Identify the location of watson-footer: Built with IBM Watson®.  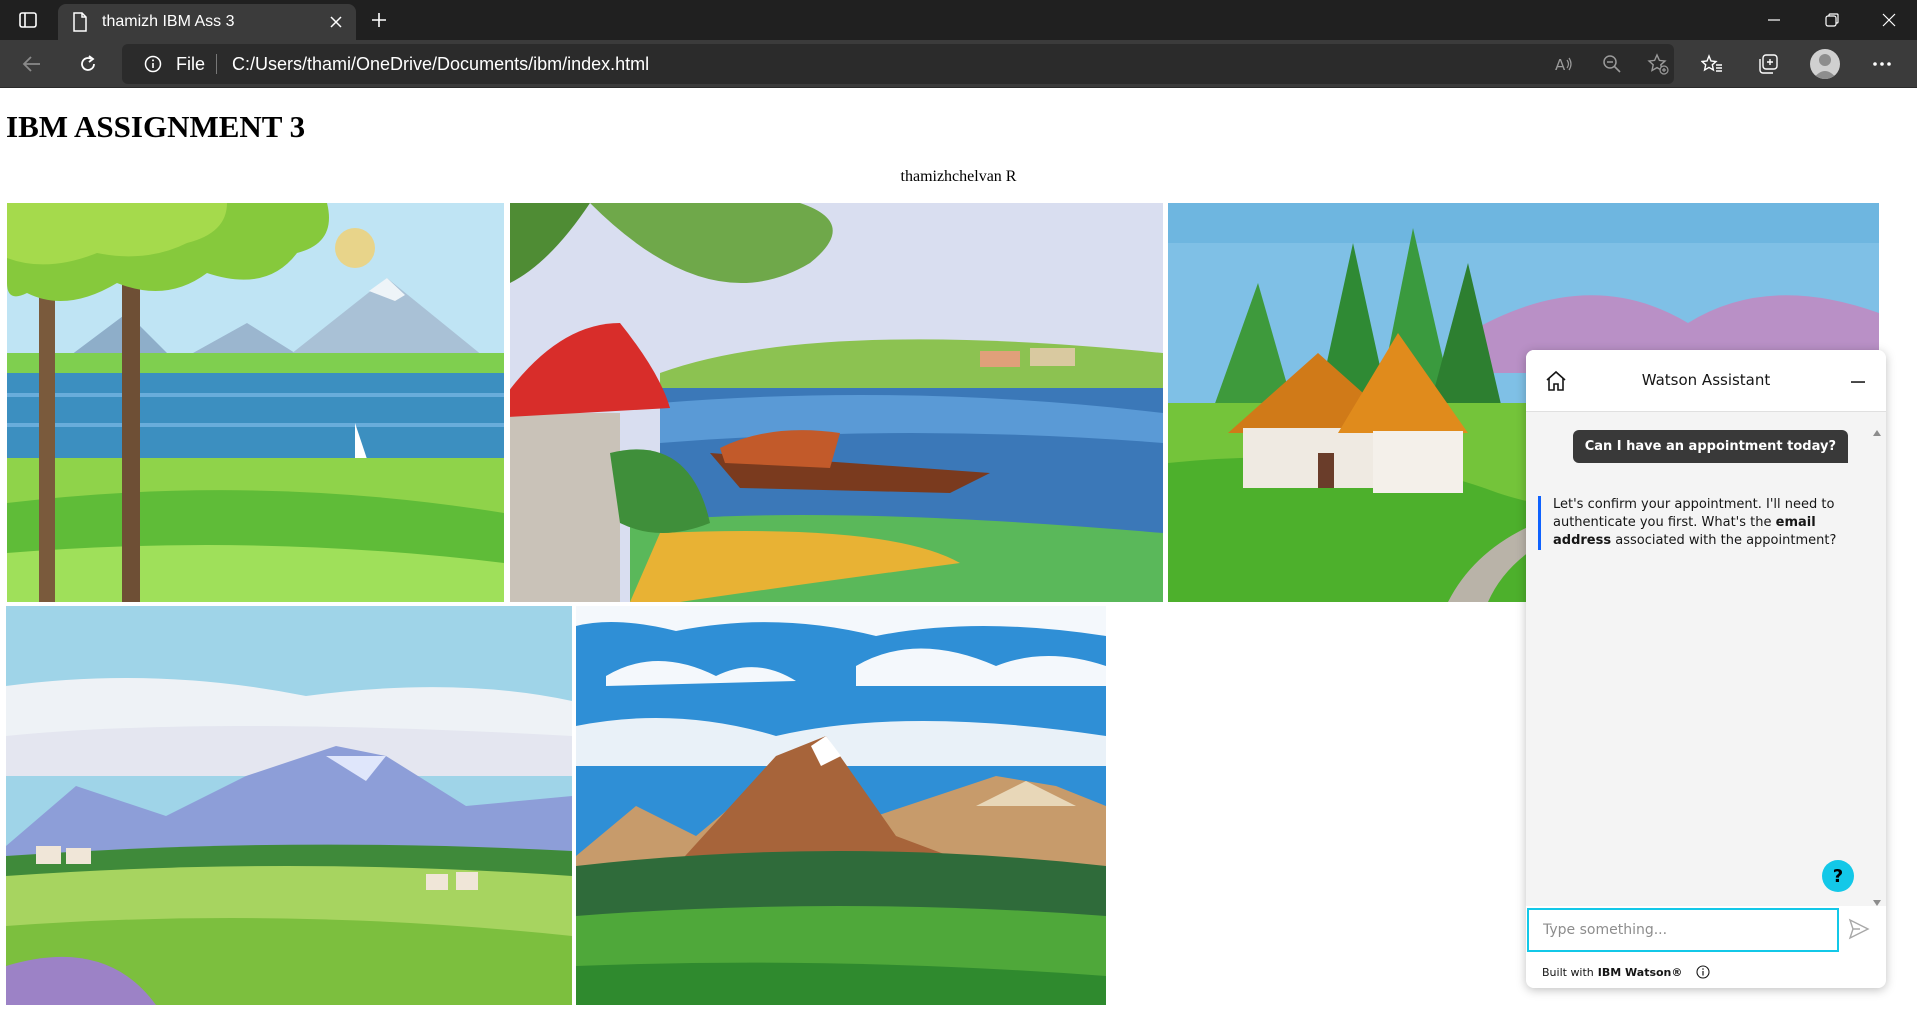
(1626, 972).